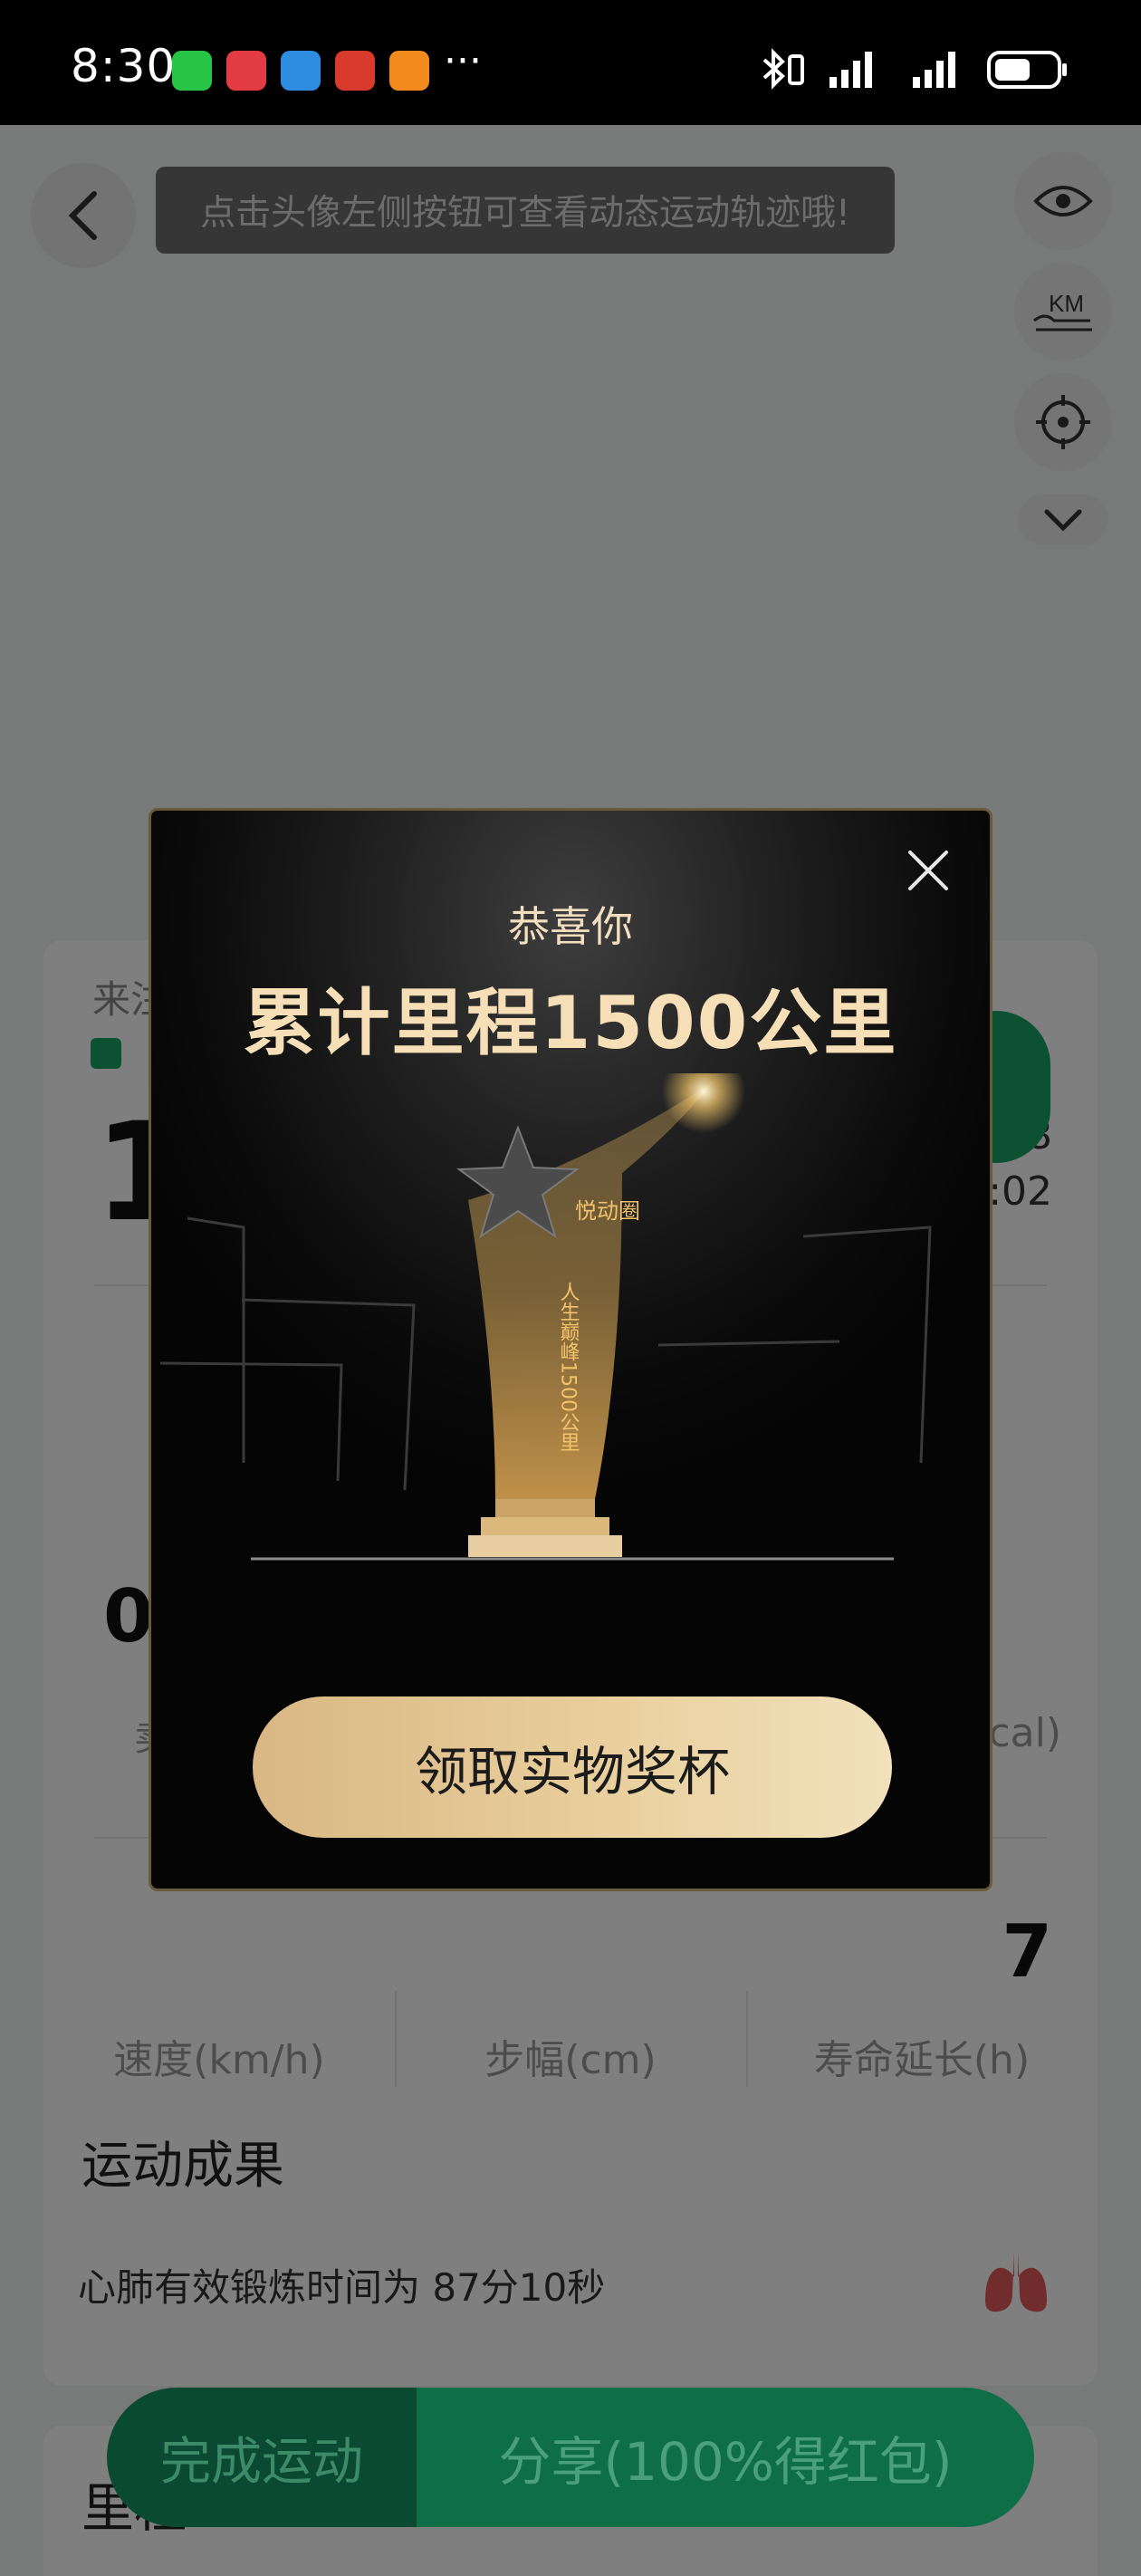  Describe the element at coordinates (546, 1317) in the screenshot. I see `trophy-image: 悦动圈 人生巅峰1500公里` at that location.